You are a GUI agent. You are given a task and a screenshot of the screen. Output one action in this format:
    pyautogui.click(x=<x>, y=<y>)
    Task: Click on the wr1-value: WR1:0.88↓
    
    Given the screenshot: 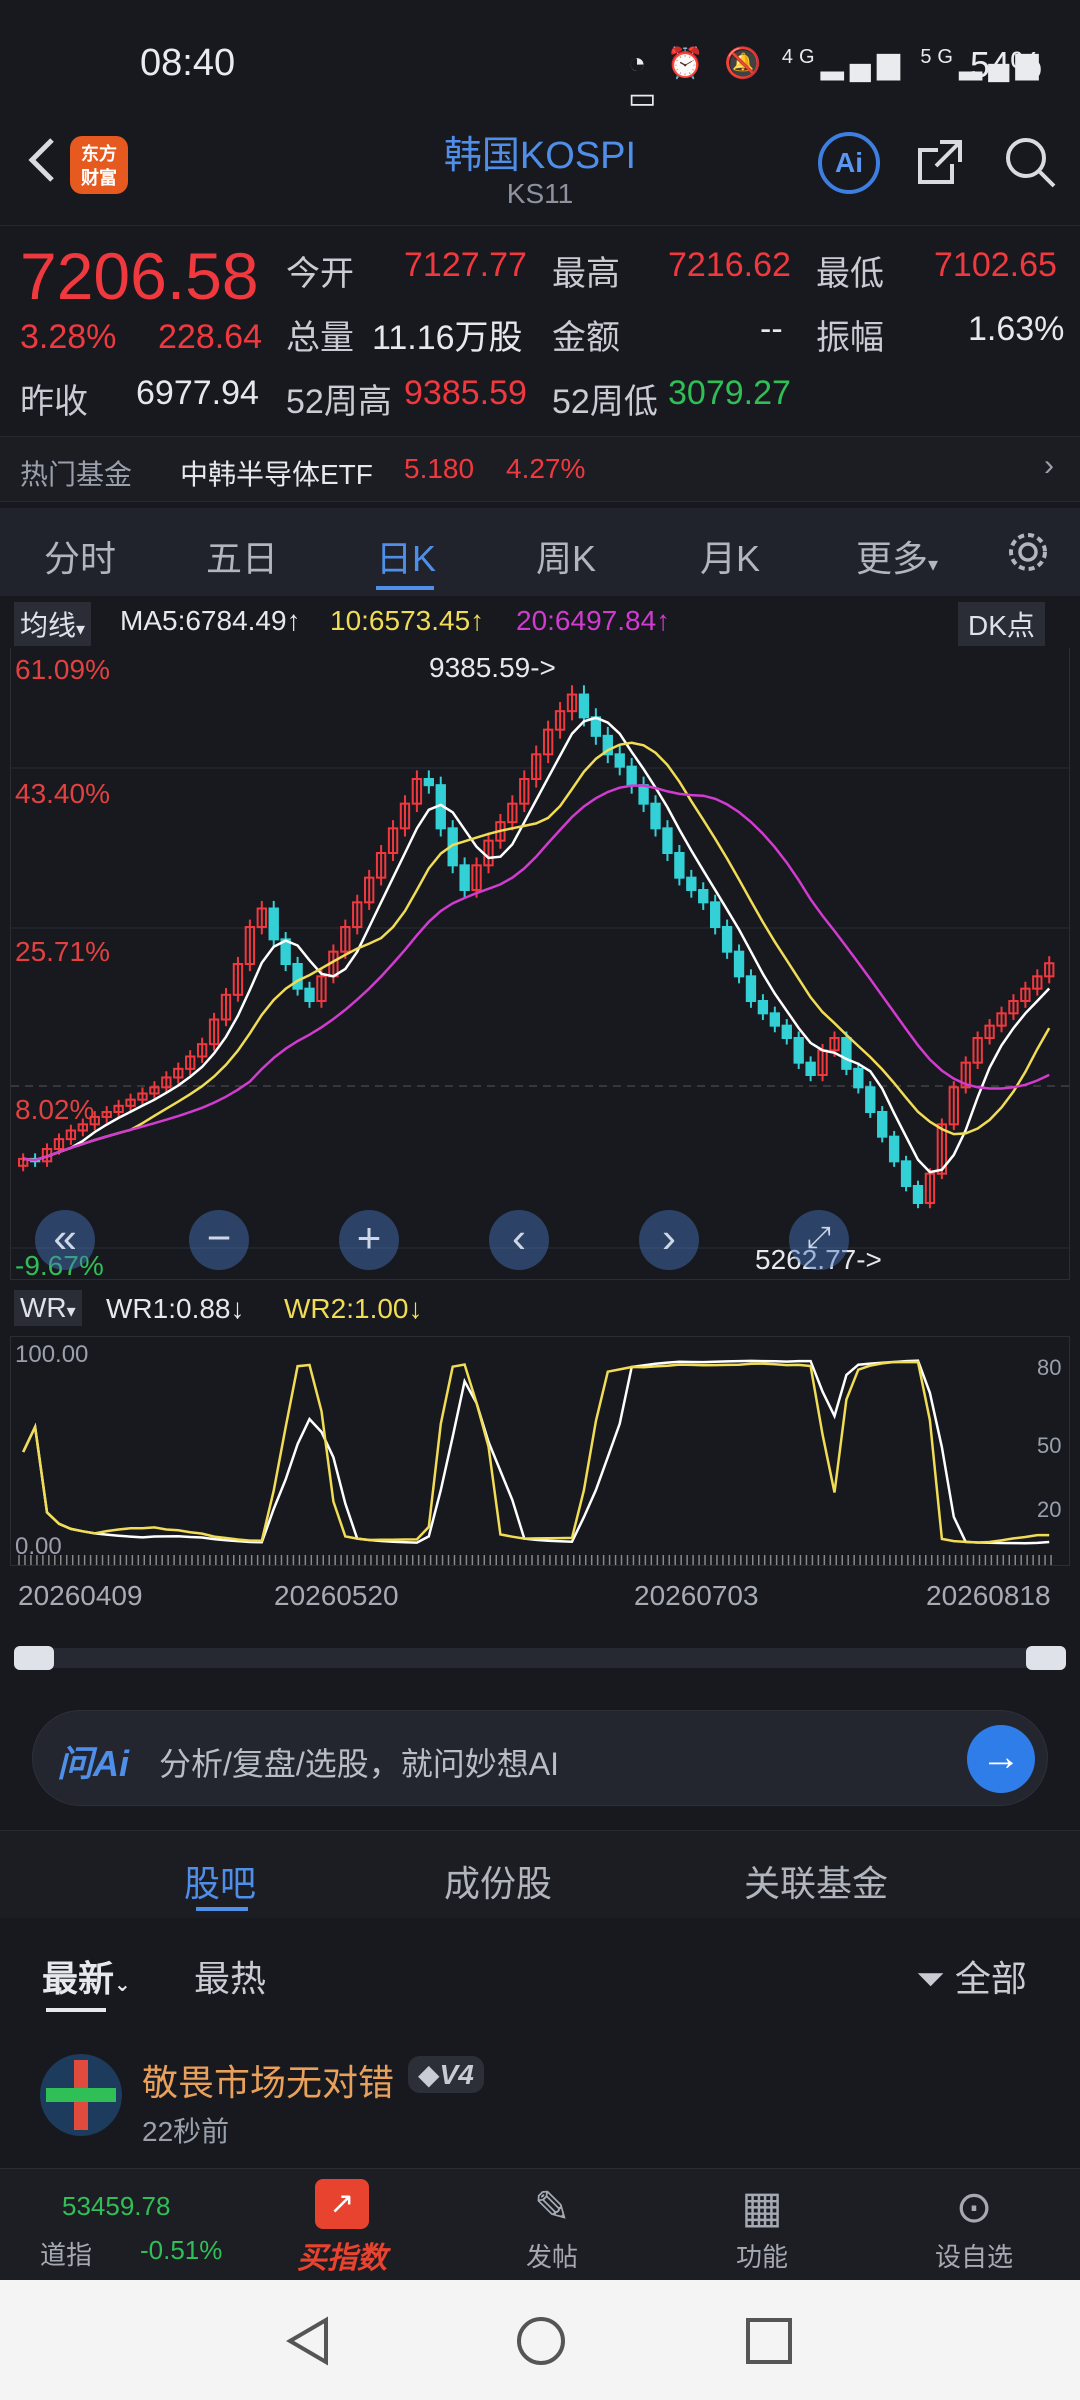 What is the action you would take?
    pyautogui.click(x=175, y=1308)
    